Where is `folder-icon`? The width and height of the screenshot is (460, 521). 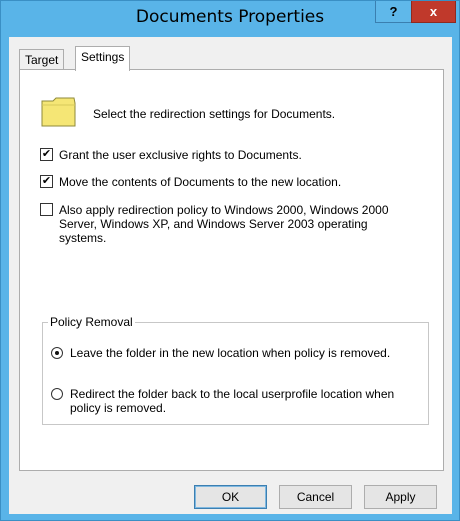 folder-icon is located at coordinates (58, 112).